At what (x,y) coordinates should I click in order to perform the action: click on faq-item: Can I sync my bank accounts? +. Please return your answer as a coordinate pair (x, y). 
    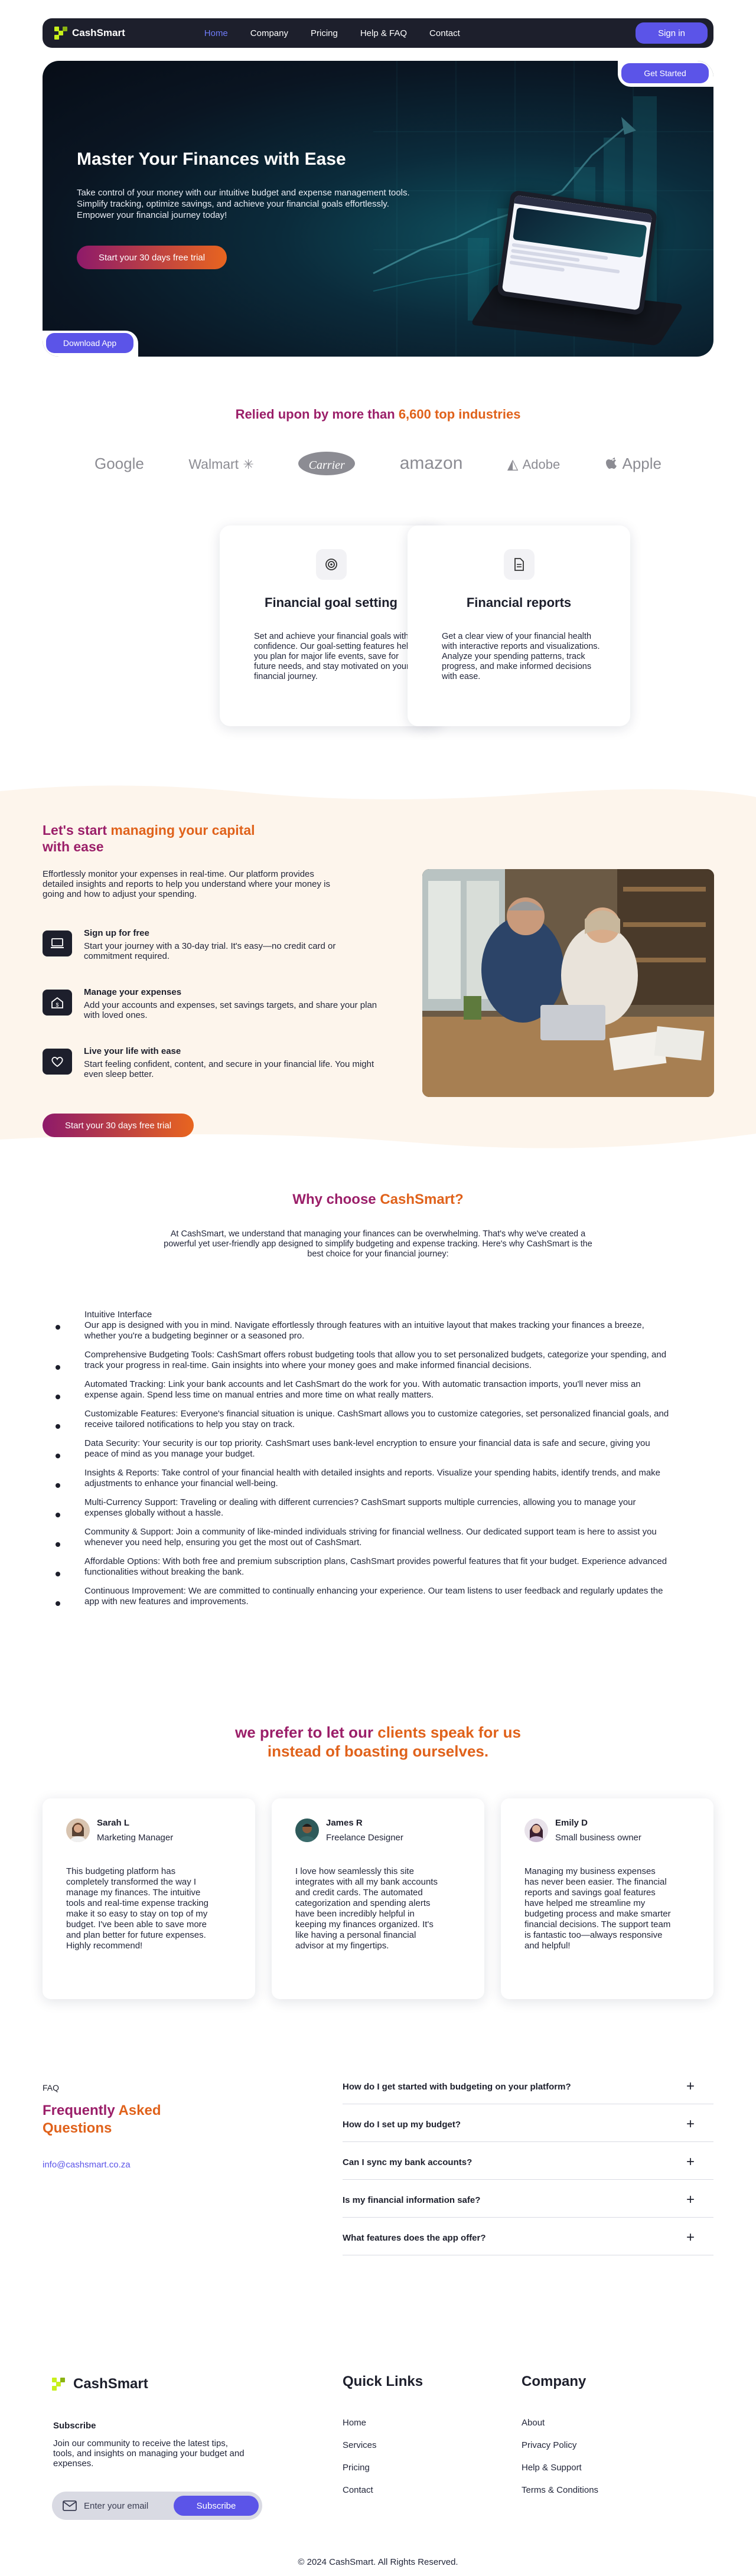
    Looking at the image, I should click on (528, 2161).